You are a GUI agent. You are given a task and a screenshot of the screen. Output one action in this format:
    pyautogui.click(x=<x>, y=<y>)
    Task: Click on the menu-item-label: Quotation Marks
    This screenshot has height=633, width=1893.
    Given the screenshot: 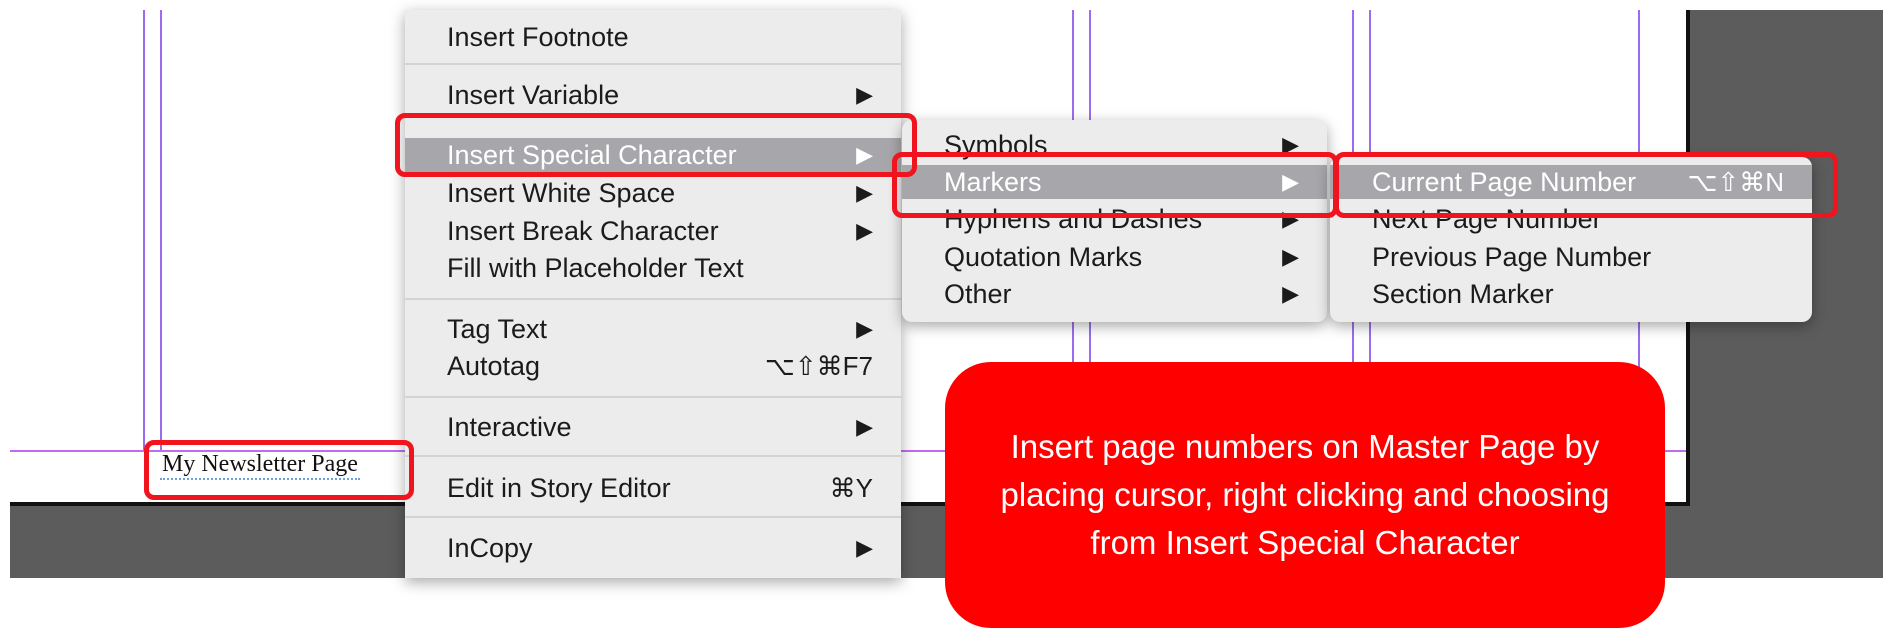 What is the action you would take?
    pyautogui.click(x=1043, y=257)
    